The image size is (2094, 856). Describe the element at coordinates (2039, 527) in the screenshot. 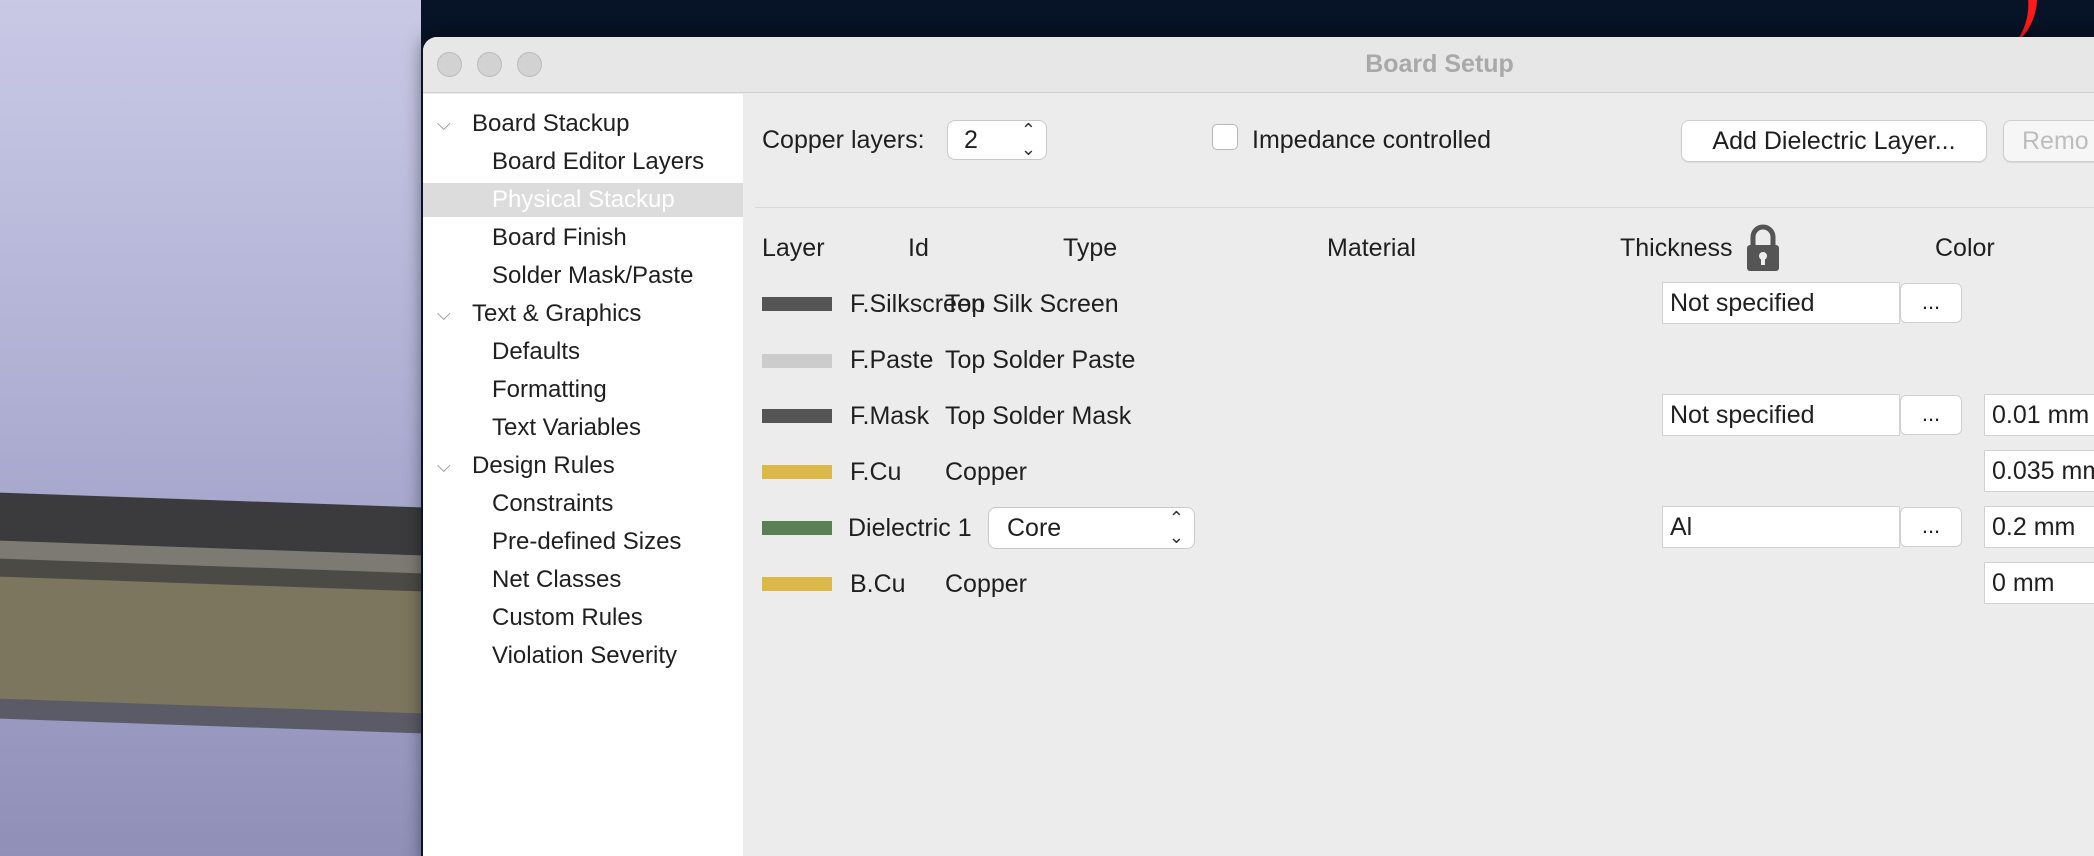

I see `thickness-field: 0.2 mm` at that location.